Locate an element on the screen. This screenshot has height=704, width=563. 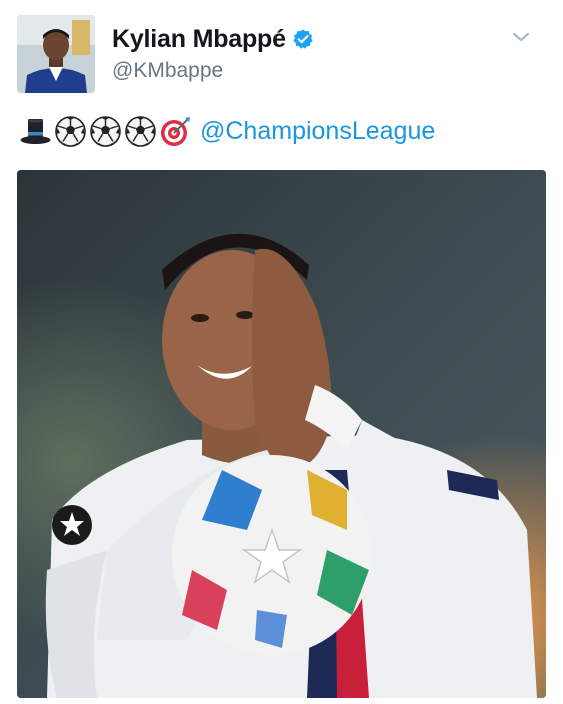
author-name-row: Kylian Mbappé is located at coordinates (213, 39).